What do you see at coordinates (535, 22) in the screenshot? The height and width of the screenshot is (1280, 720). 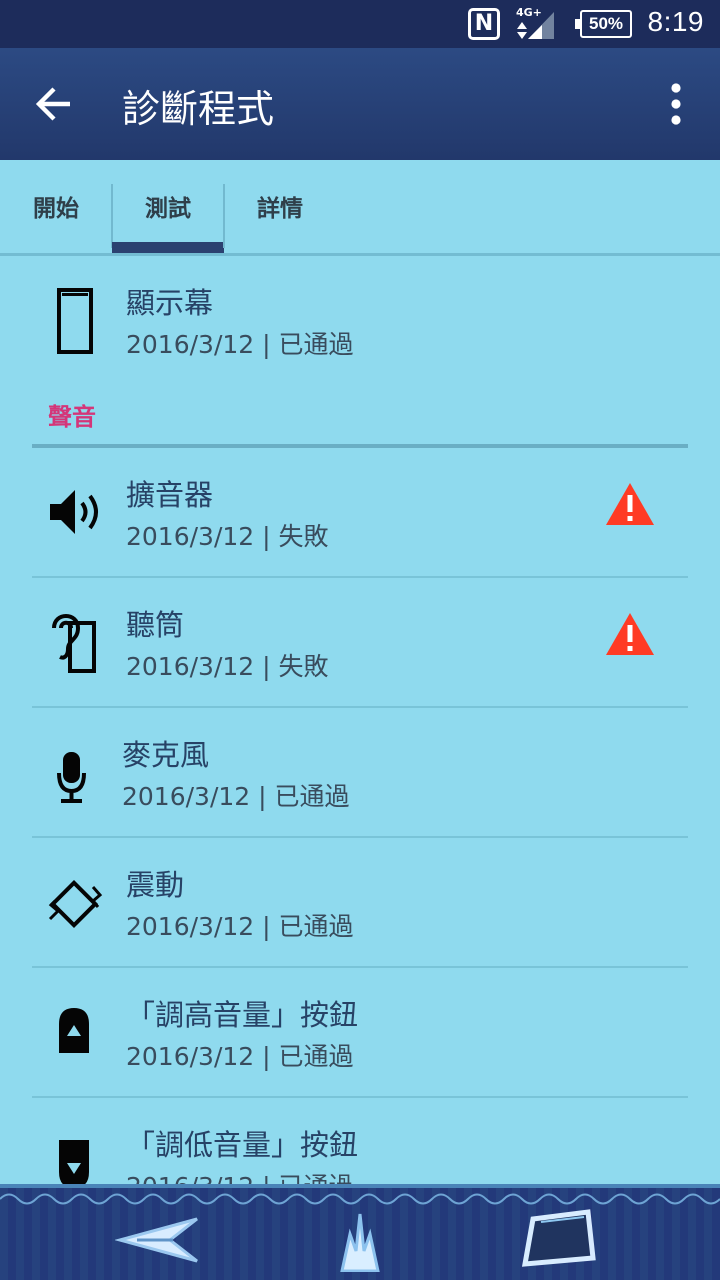 I see `signal-icon: 4G+` at bounding box center [535, 22].